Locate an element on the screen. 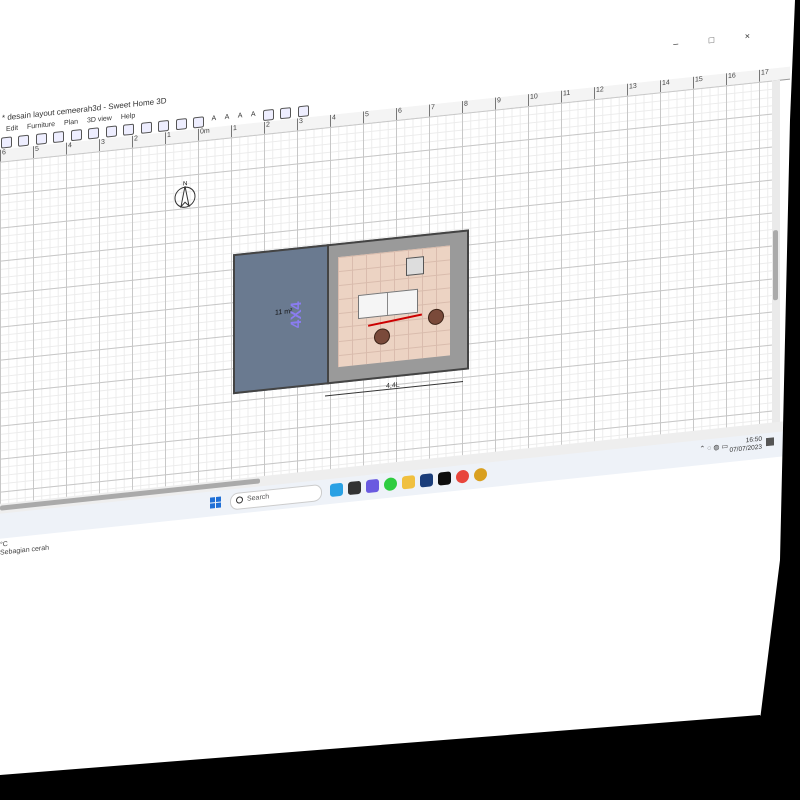 This screenshot has height=800, width=800. room-floor is located at coordinates (394, 306).